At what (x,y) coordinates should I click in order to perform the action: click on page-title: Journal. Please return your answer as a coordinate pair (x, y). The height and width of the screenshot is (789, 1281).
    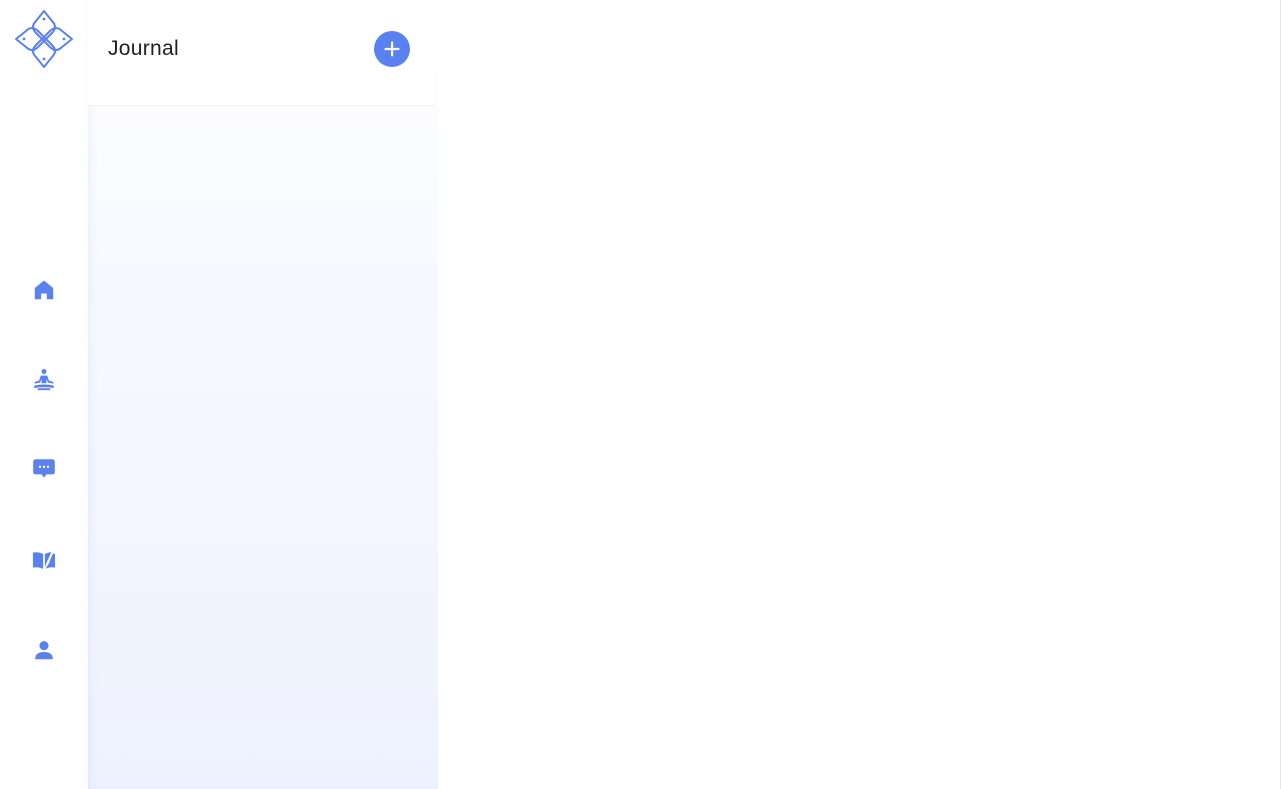
    Looking at the image, I should click on (143, 48).